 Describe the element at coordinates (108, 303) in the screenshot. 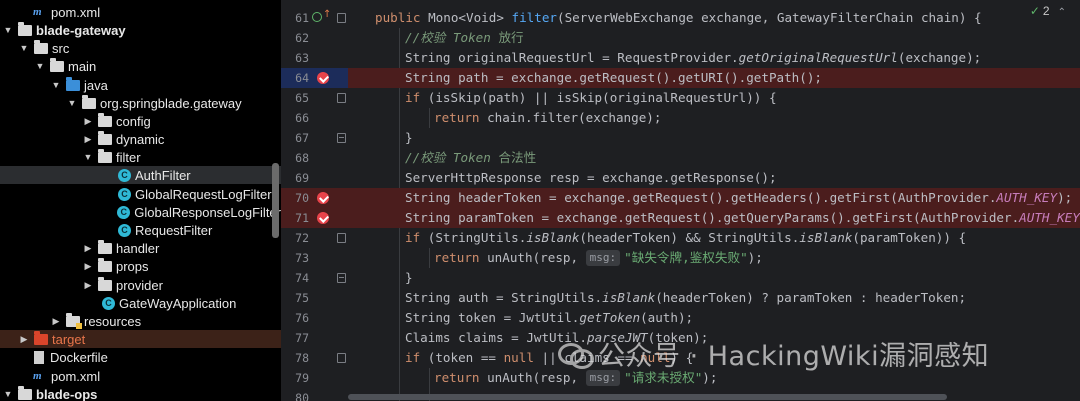

I see `spring-app-class-icon: C` at that location.